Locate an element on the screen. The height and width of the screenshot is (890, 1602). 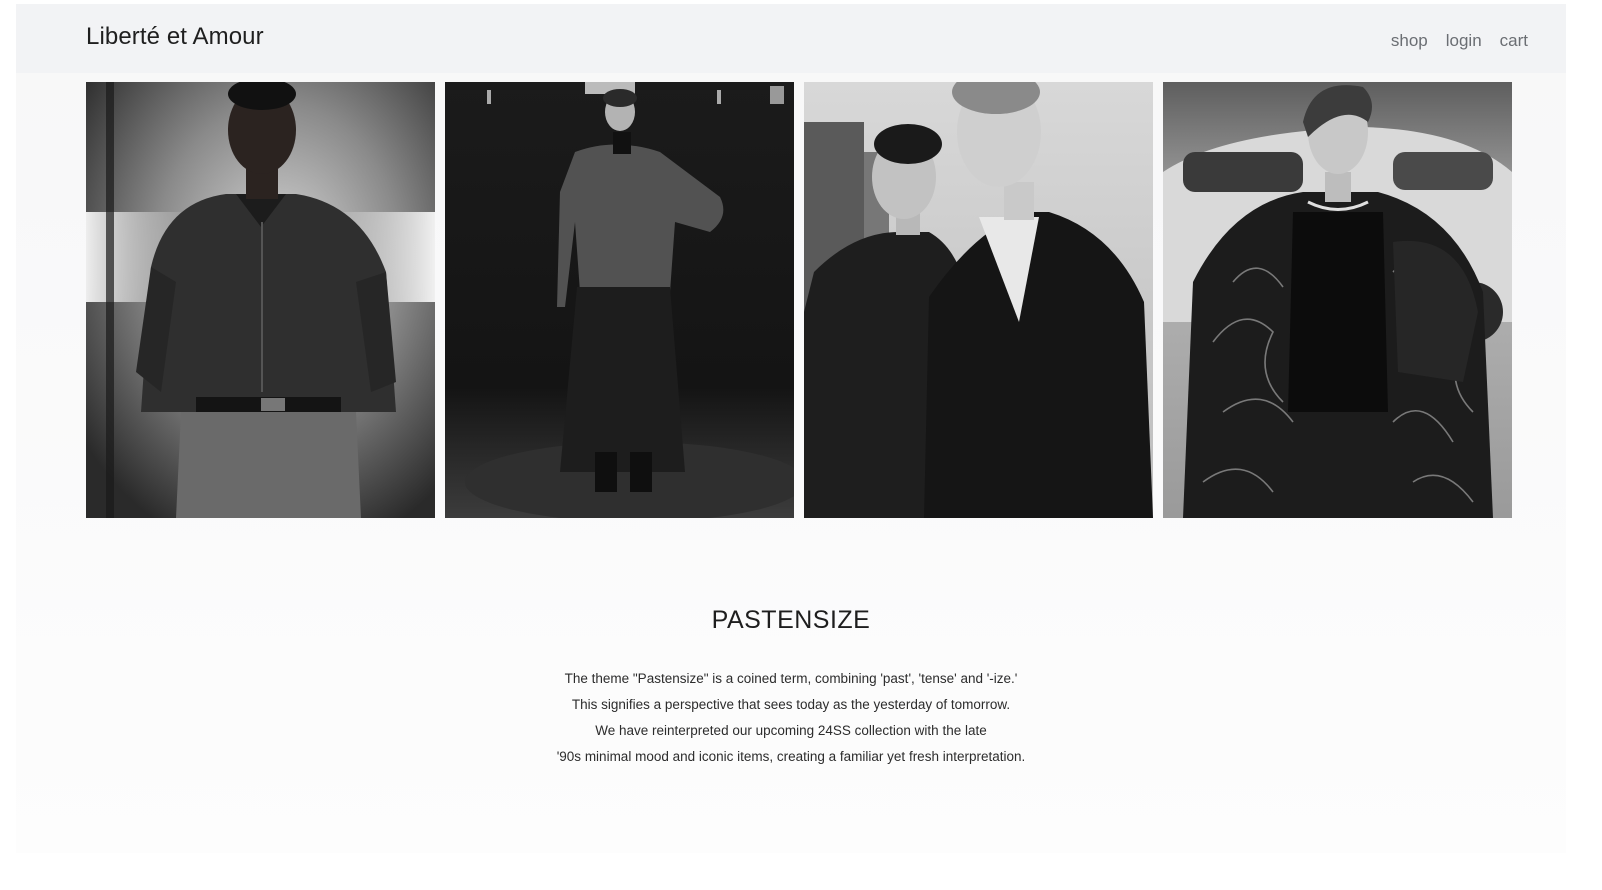
photo-two-men-jackets is located at coordinates (978, 300).